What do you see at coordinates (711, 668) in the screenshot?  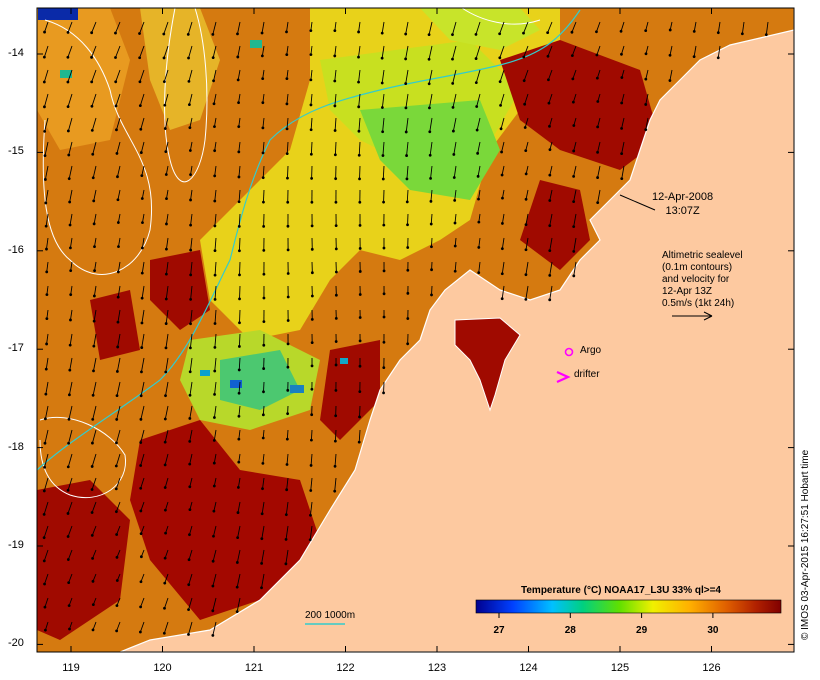 I see `lon-tick-label: 126` at bounding box center [711, 668].